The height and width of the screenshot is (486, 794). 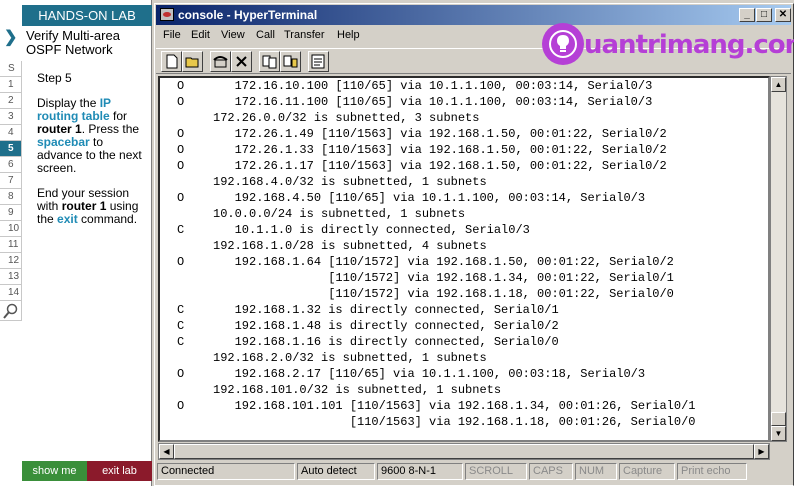 I want to click on step-nav-letter: S, so click(x=11, y=69).